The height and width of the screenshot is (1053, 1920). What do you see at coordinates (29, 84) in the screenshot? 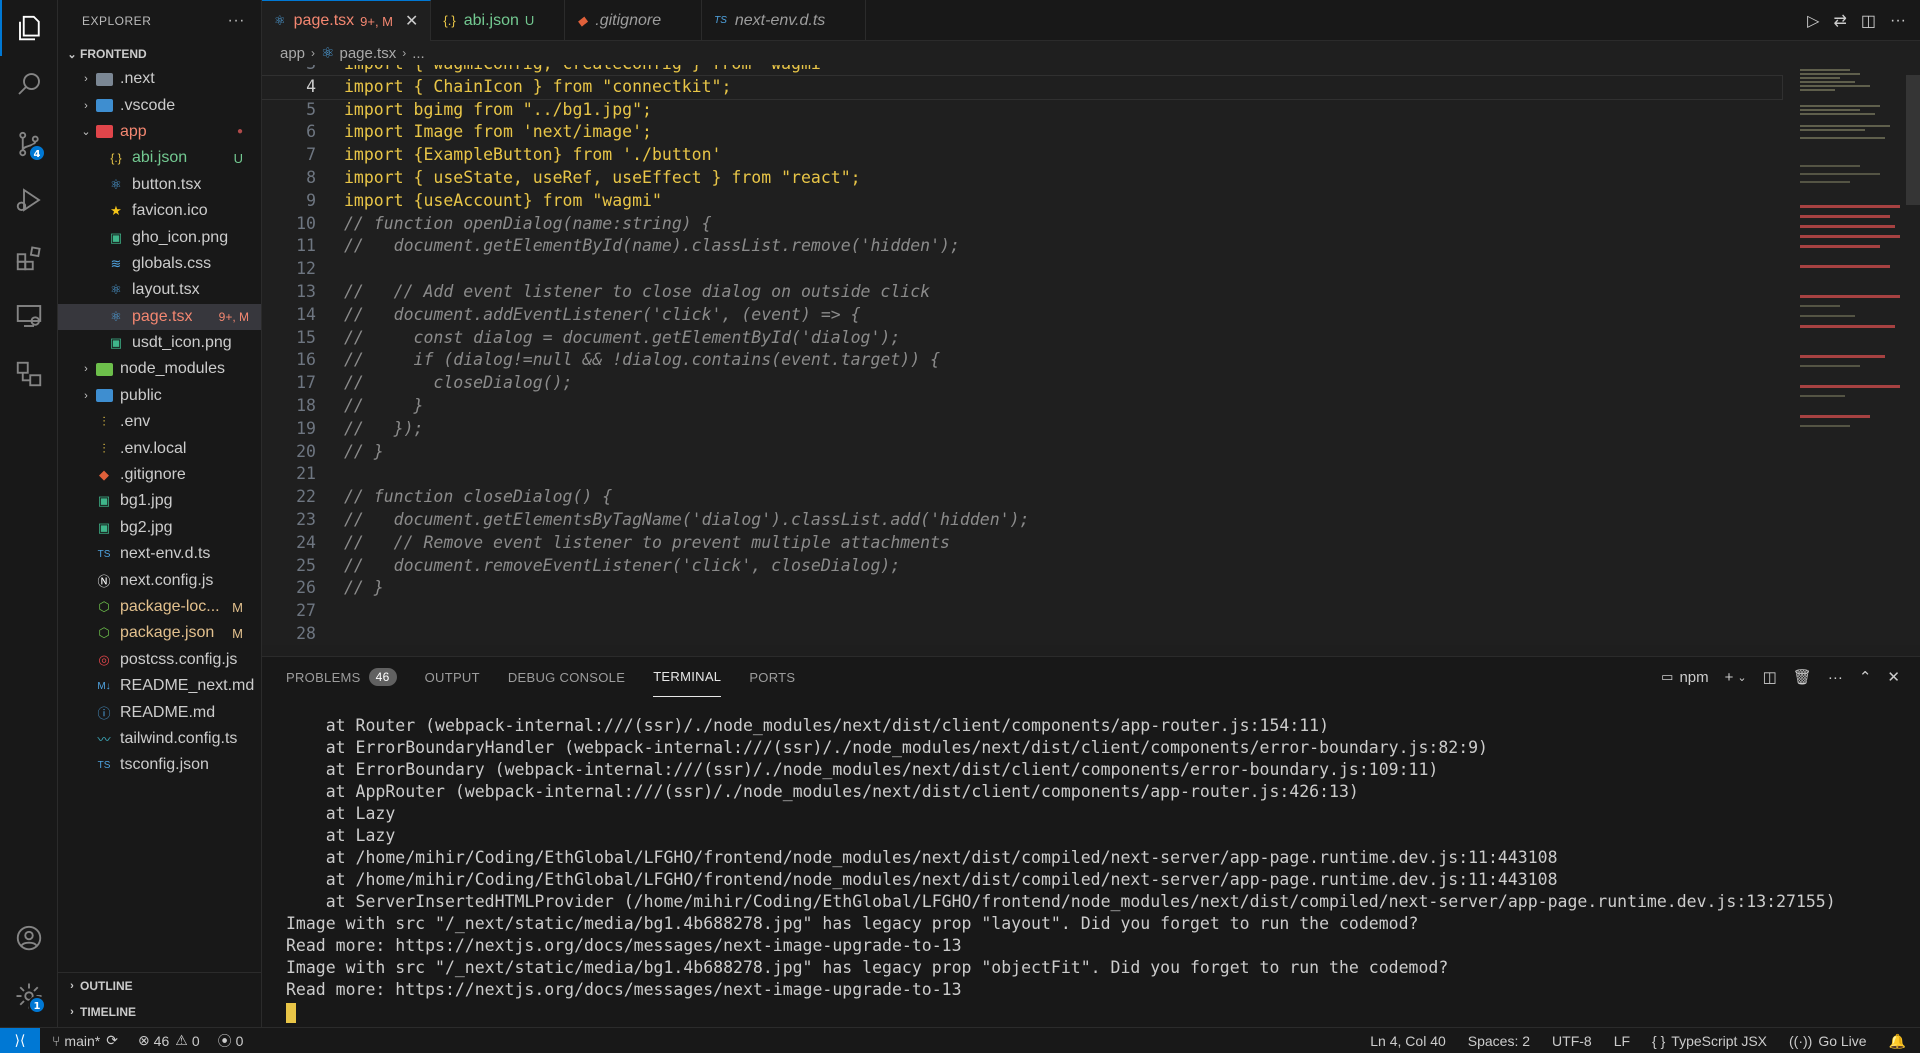
I see `search-icon` at bounding box center [29, 84].